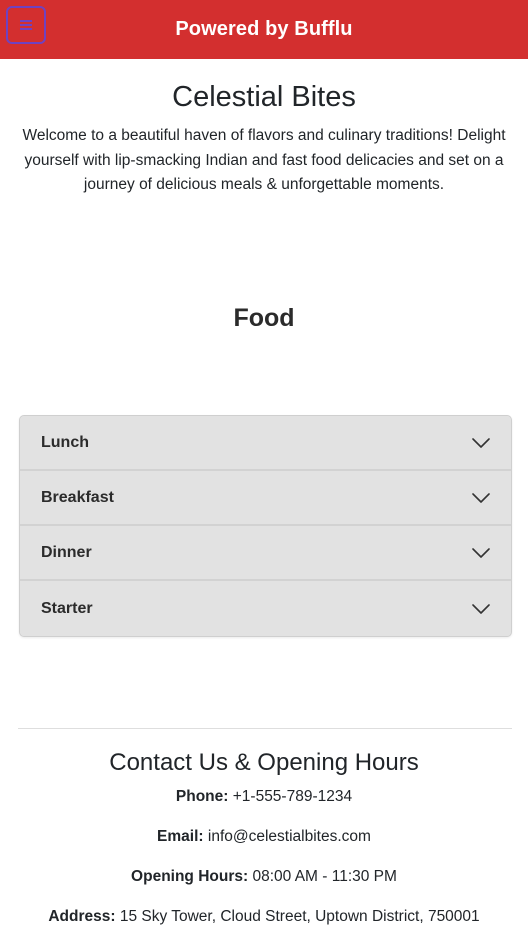 The width and height of the screenshot is (528, 943). Describe the element at coordinates (67, 608) in the screenshot. I see `accordion-label: Starter` at that location.